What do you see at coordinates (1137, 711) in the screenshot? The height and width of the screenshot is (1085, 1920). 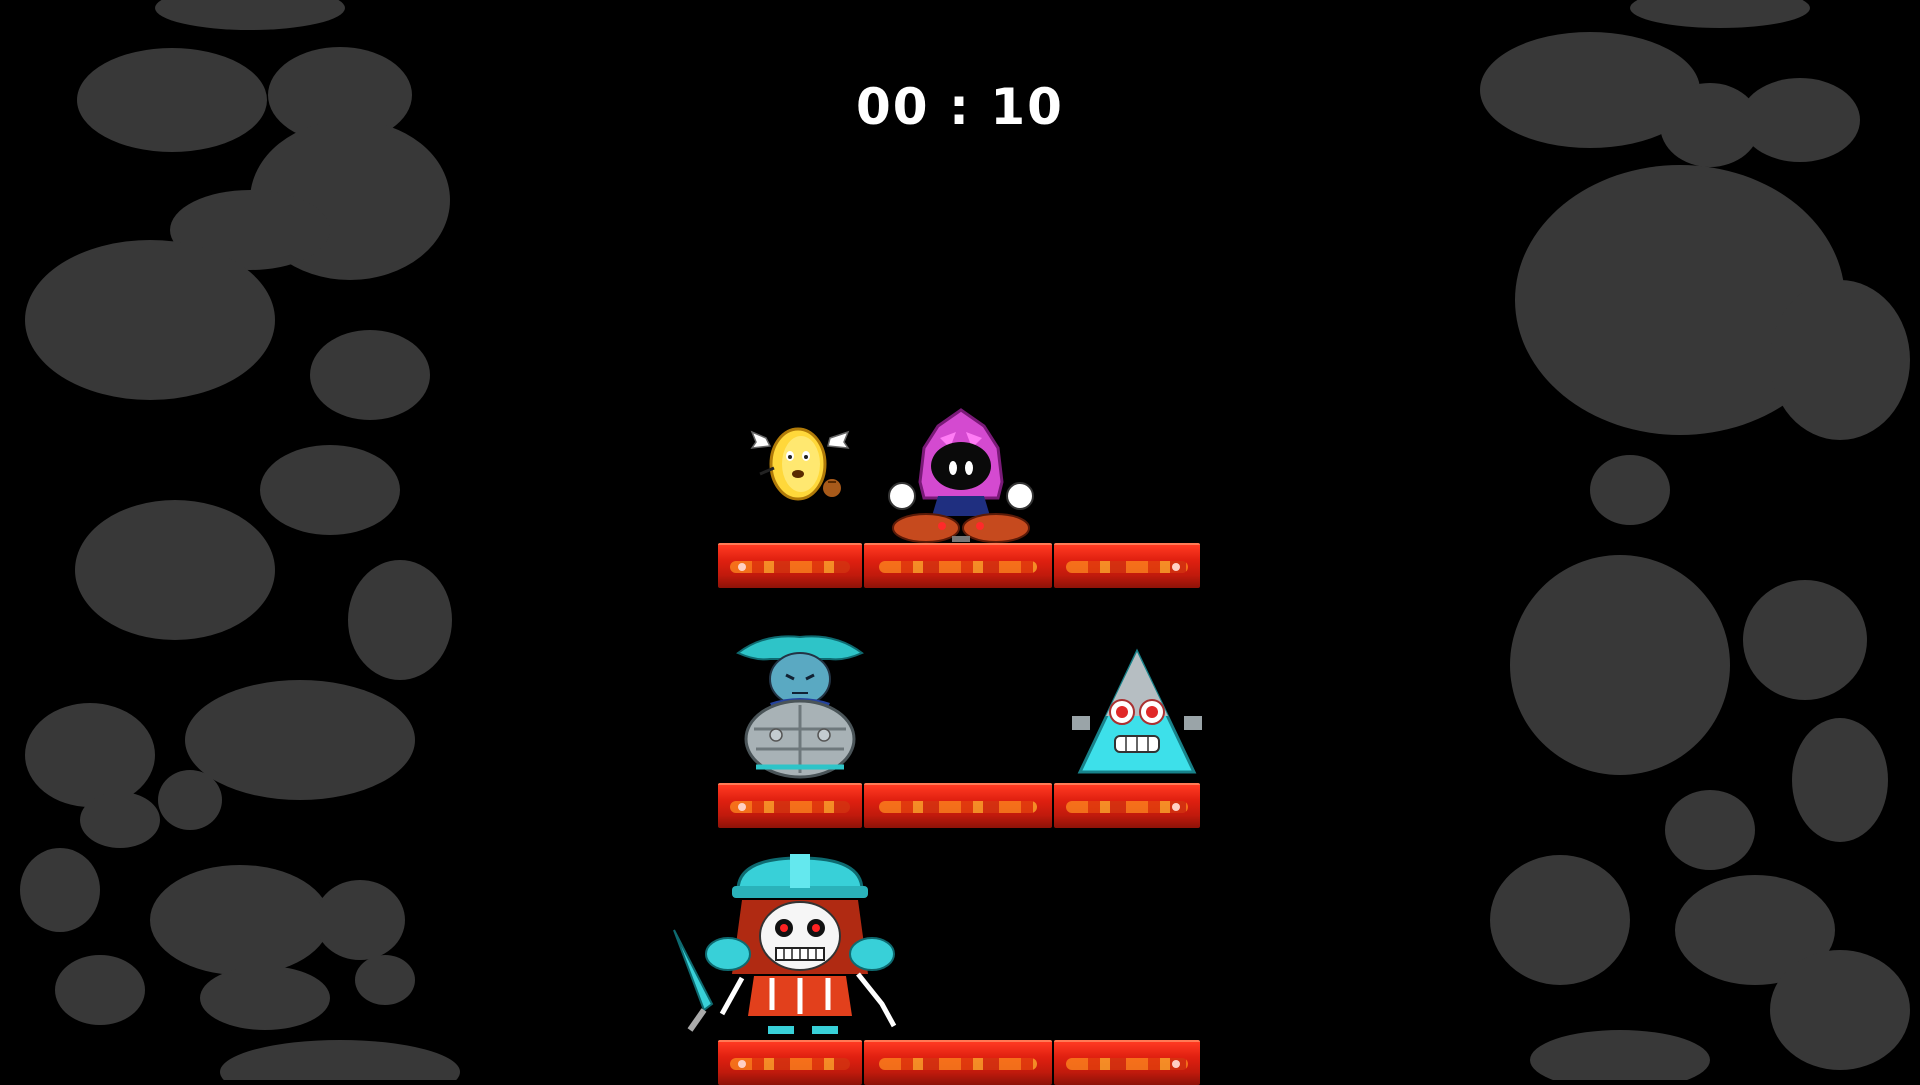 I see `triangle-character` at bounding box center [1137, 711].